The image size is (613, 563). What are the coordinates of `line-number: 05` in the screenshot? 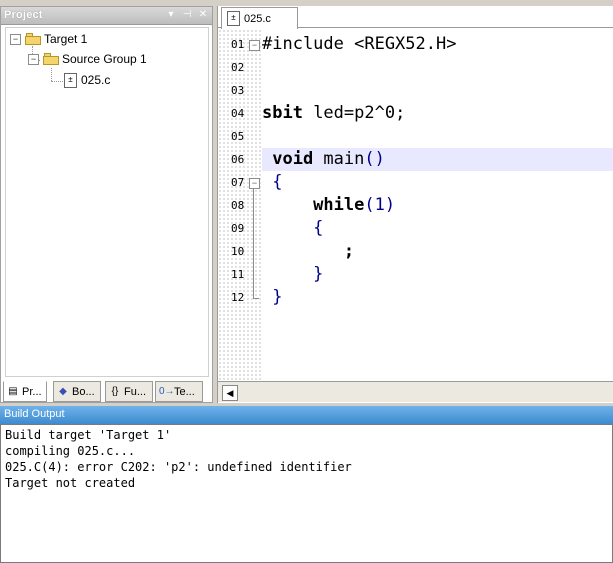 It's located at (238, 136).